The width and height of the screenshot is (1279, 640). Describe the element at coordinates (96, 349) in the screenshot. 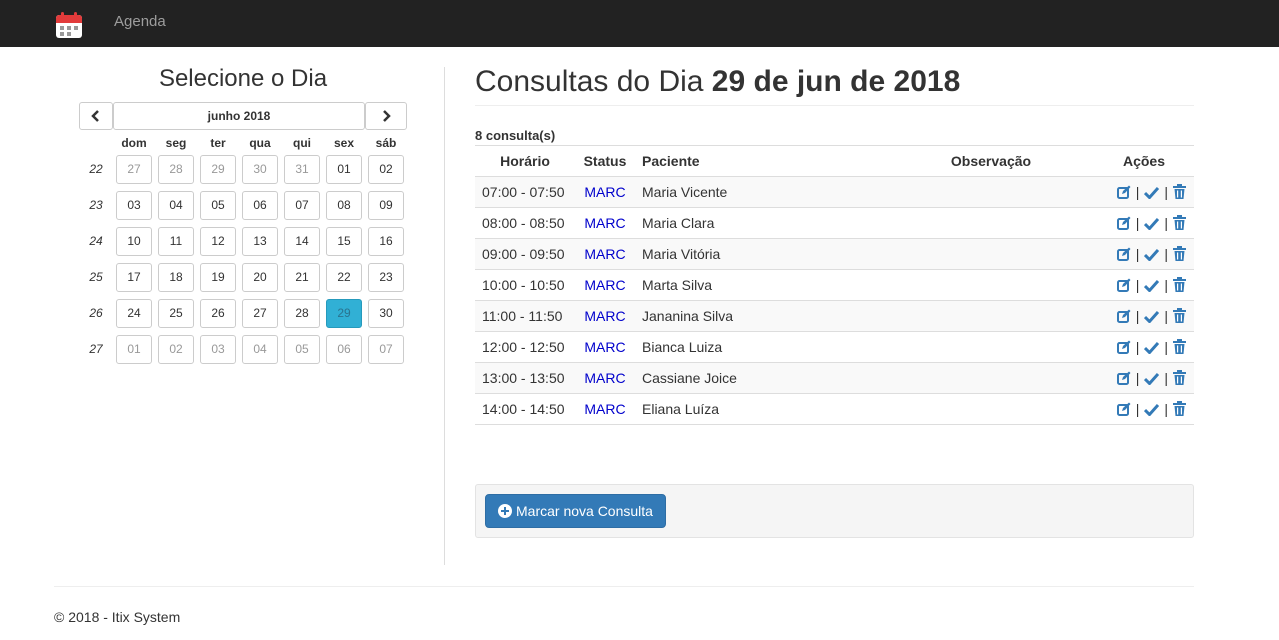

I see `week-number: 27` at that location.